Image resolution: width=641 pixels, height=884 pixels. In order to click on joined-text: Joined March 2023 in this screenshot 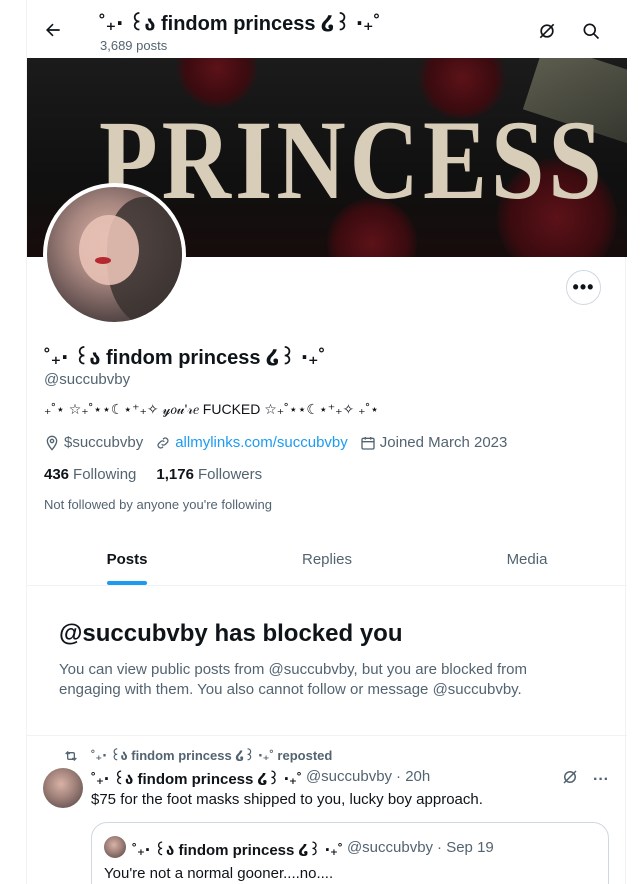, I will do `click(443, 442)`.